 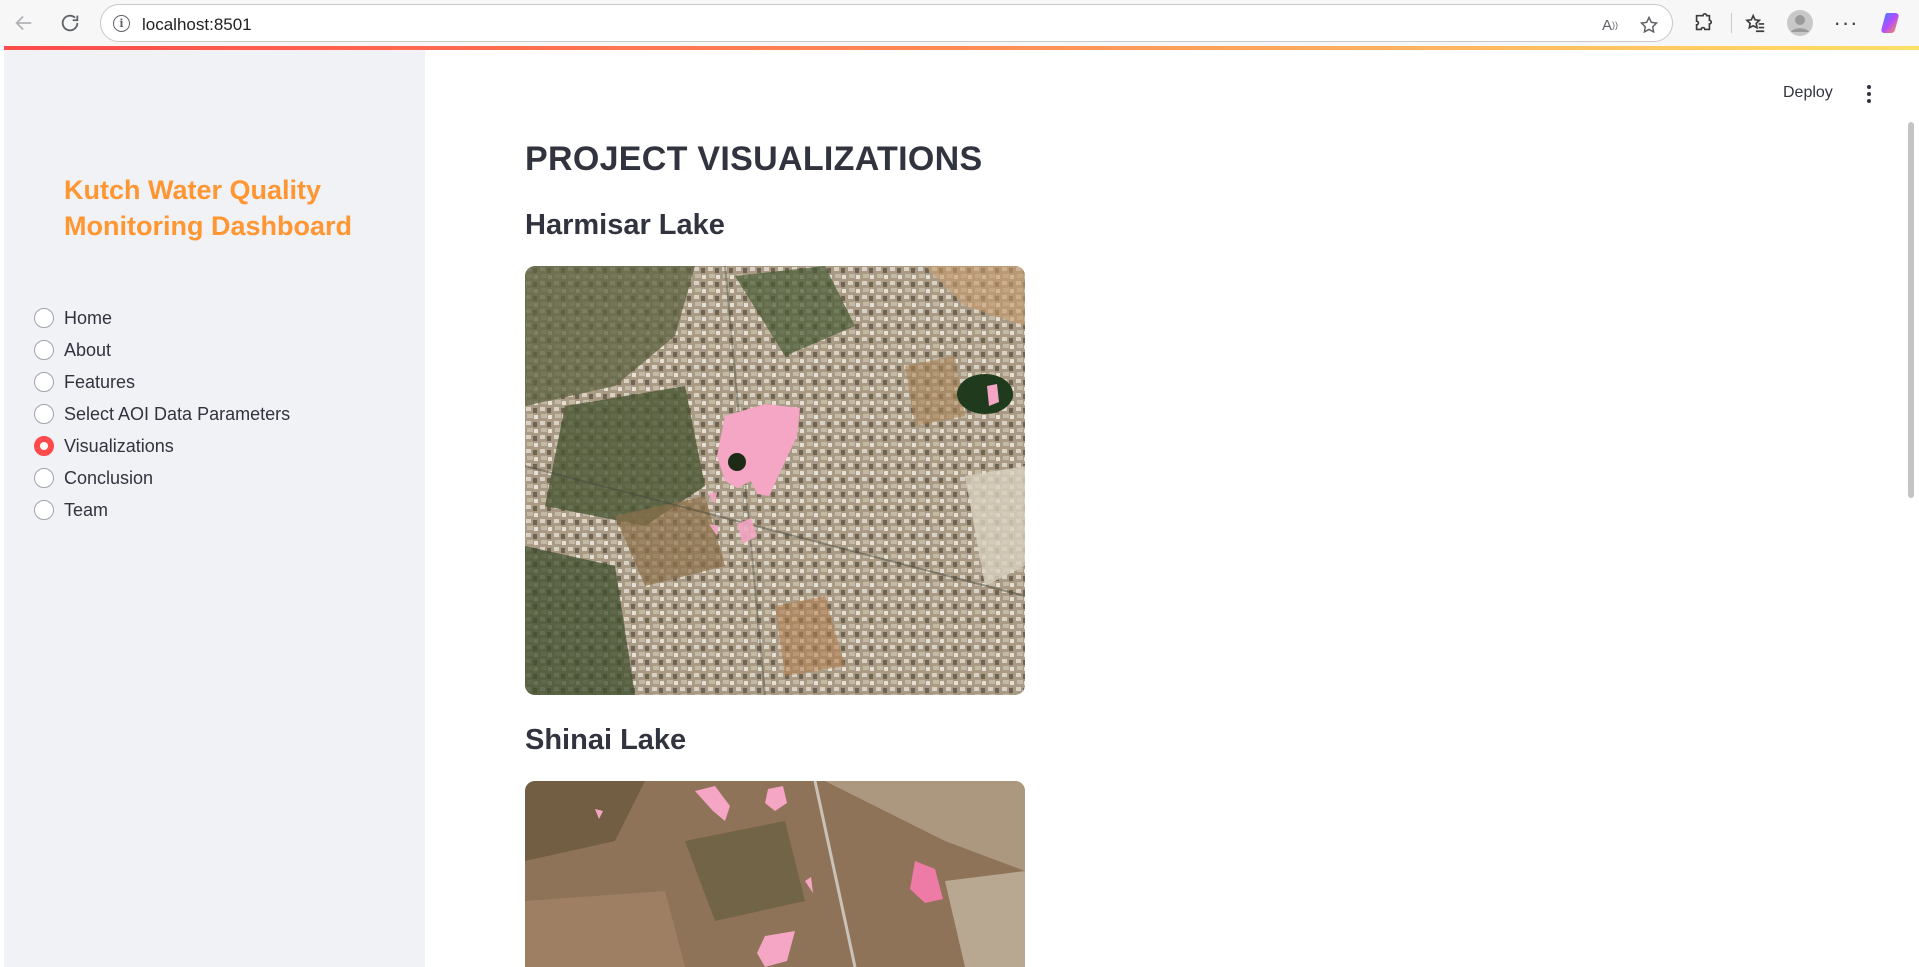 I want to click on shinai-lake-image, so click(x=775, y=874).